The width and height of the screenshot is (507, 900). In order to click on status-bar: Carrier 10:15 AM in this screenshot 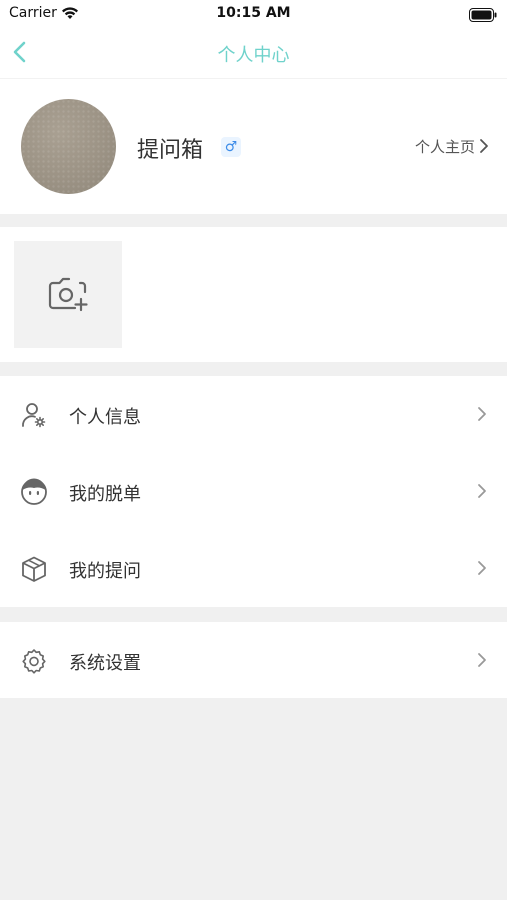, I will do `click(253, 14)`.